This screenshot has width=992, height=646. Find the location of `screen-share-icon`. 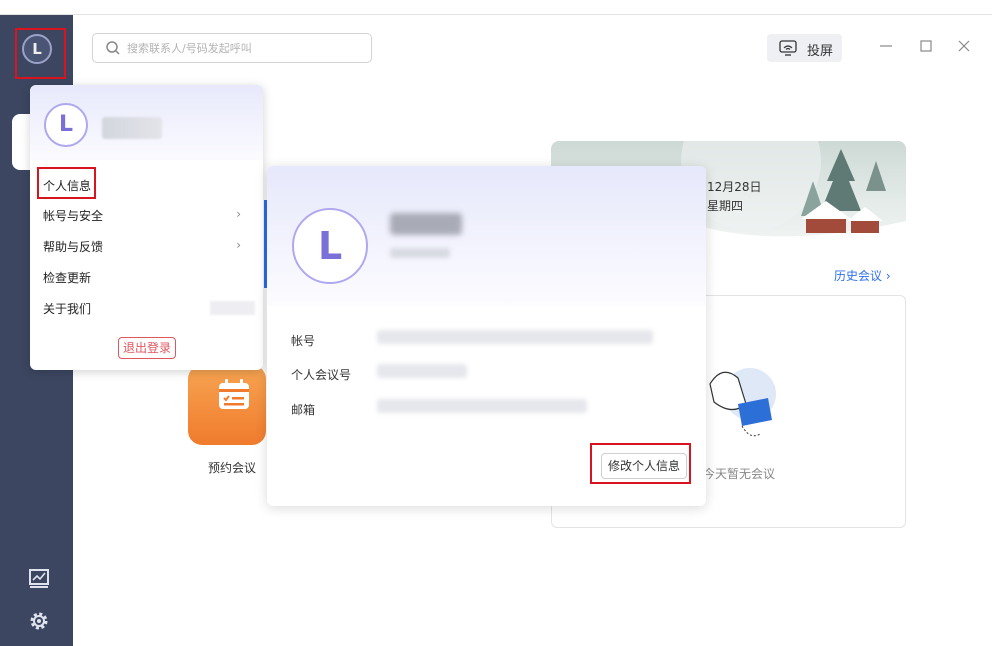

screen-share-icon is located at coordinates (39, 579).